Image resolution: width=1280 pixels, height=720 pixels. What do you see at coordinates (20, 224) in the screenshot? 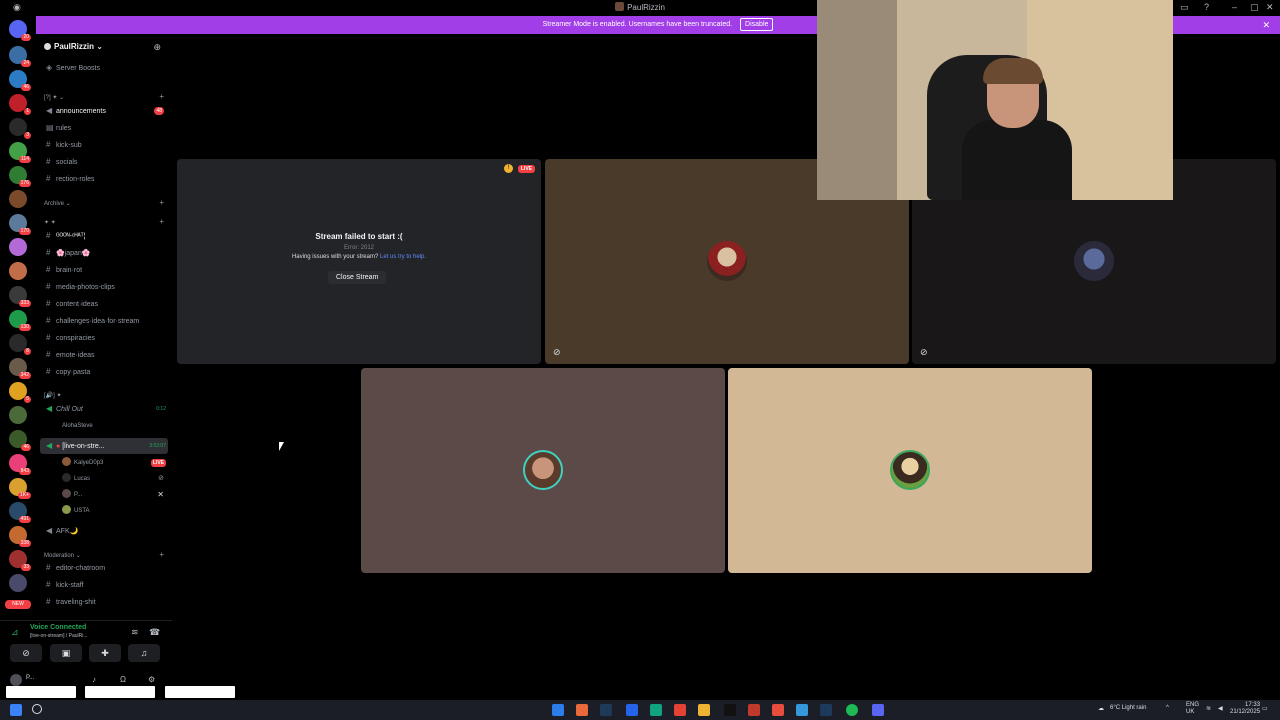
I see `server-icon: 170` at bounding box center [20, 224].